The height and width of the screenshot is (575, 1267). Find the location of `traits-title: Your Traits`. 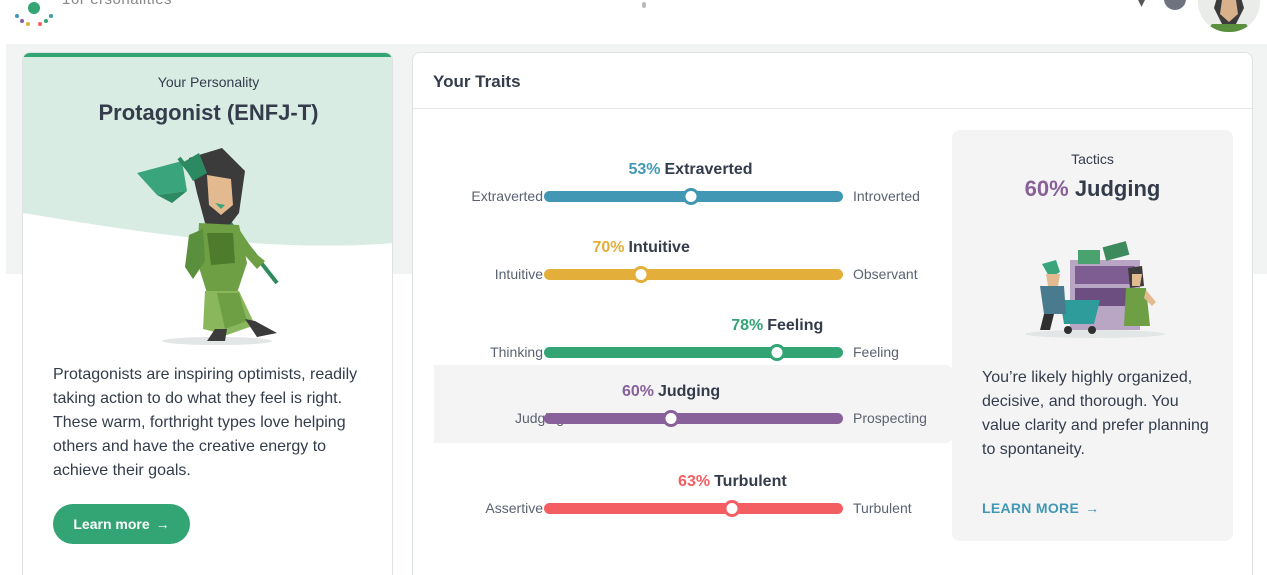

traits-title: Your Traits is located at coordinates (477, 81).